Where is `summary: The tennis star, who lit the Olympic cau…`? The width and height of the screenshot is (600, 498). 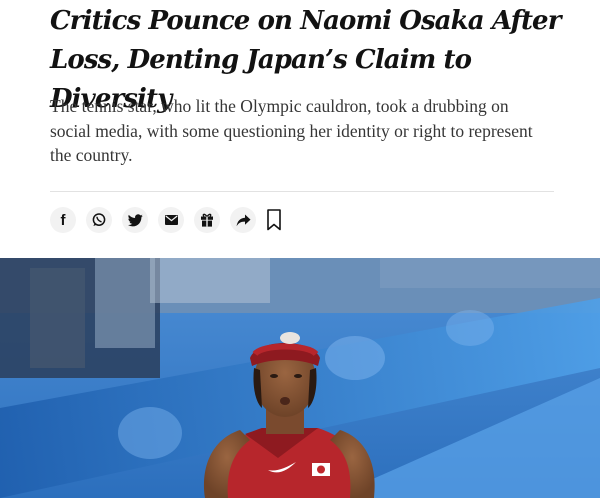 summary: The tennis star, who lit the Olympic cau… is located at coordinates (291, 130).